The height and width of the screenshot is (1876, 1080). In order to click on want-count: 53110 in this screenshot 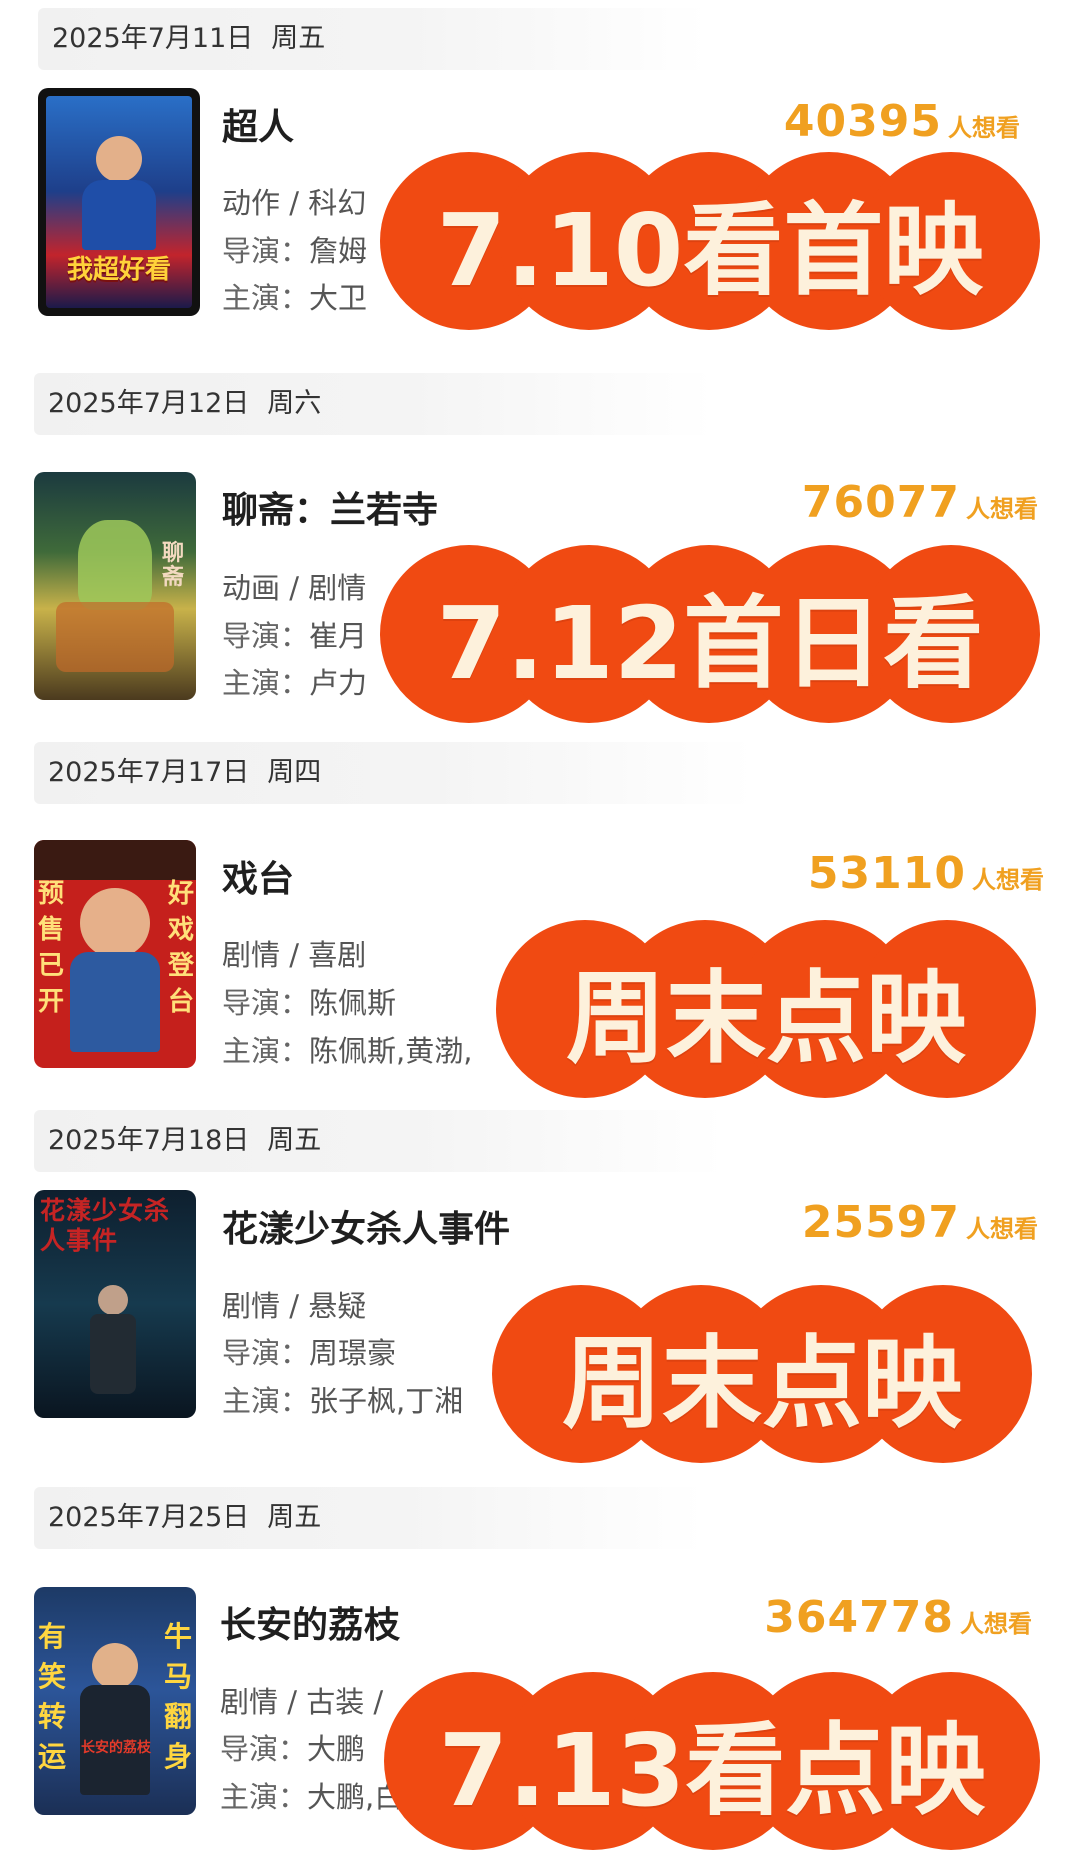, I will do `click(886, 873)`.